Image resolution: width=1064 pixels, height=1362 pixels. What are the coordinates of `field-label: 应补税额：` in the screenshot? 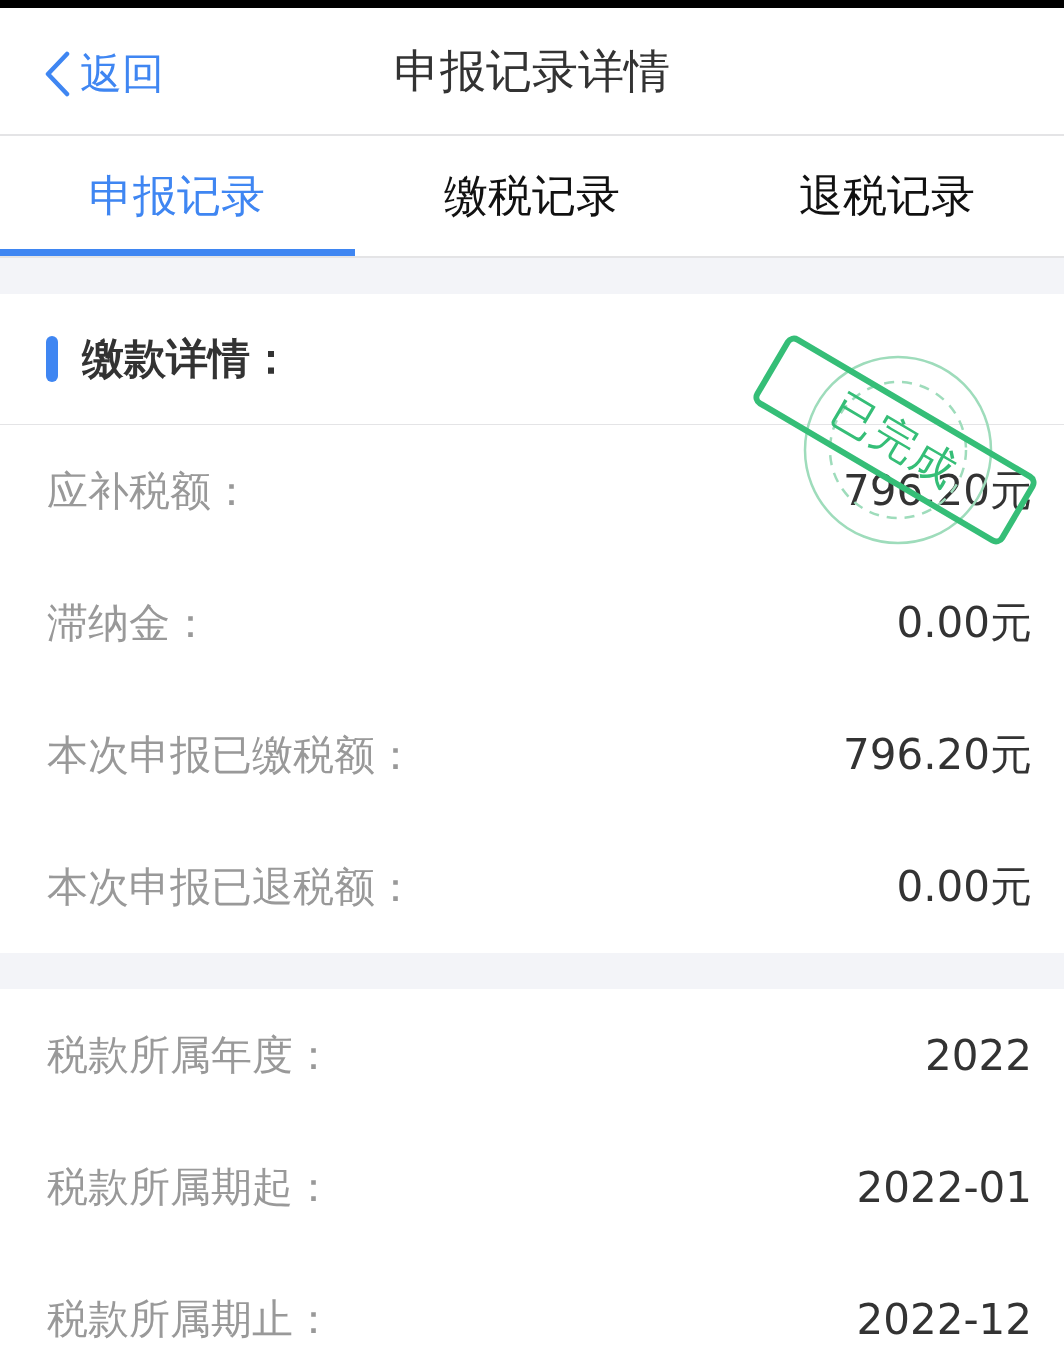 It's located at (149, 491).